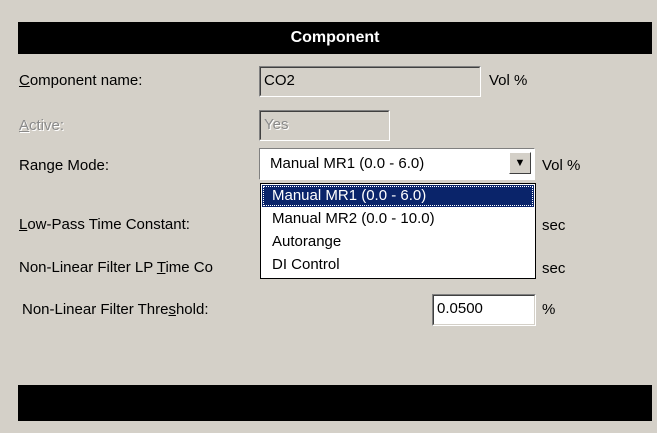 The image size is (657, 433). I want to click on nonlinear-threshold-label-pre: Non-Linear Filter Thre, so click(95, 309).